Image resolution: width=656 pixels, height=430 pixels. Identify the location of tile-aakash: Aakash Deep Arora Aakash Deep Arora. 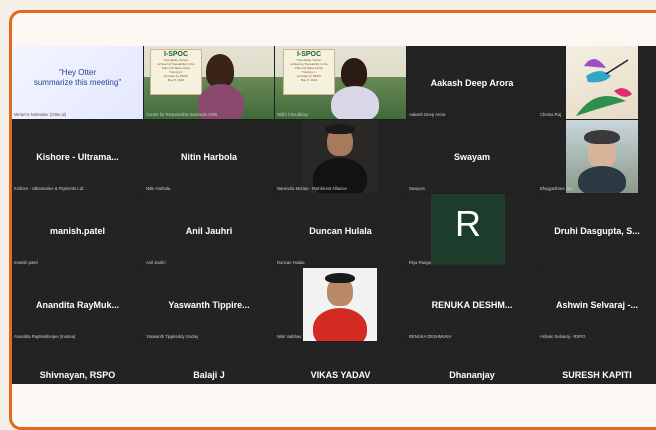
(472, 82).